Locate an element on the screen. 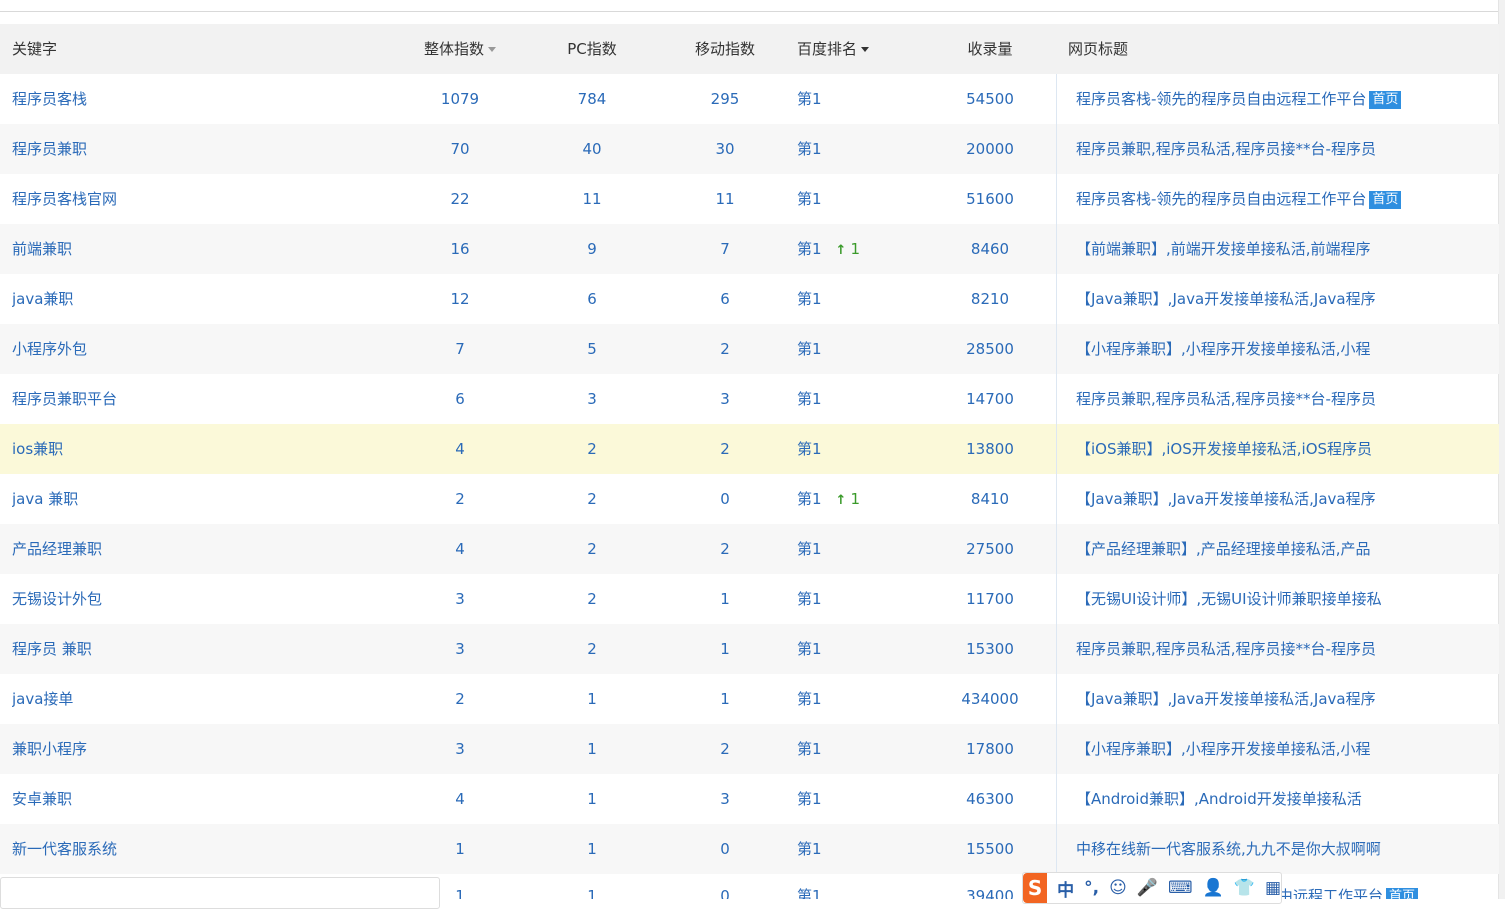  ime-punct-toggle: °, is located at coordinates (1091, 888).